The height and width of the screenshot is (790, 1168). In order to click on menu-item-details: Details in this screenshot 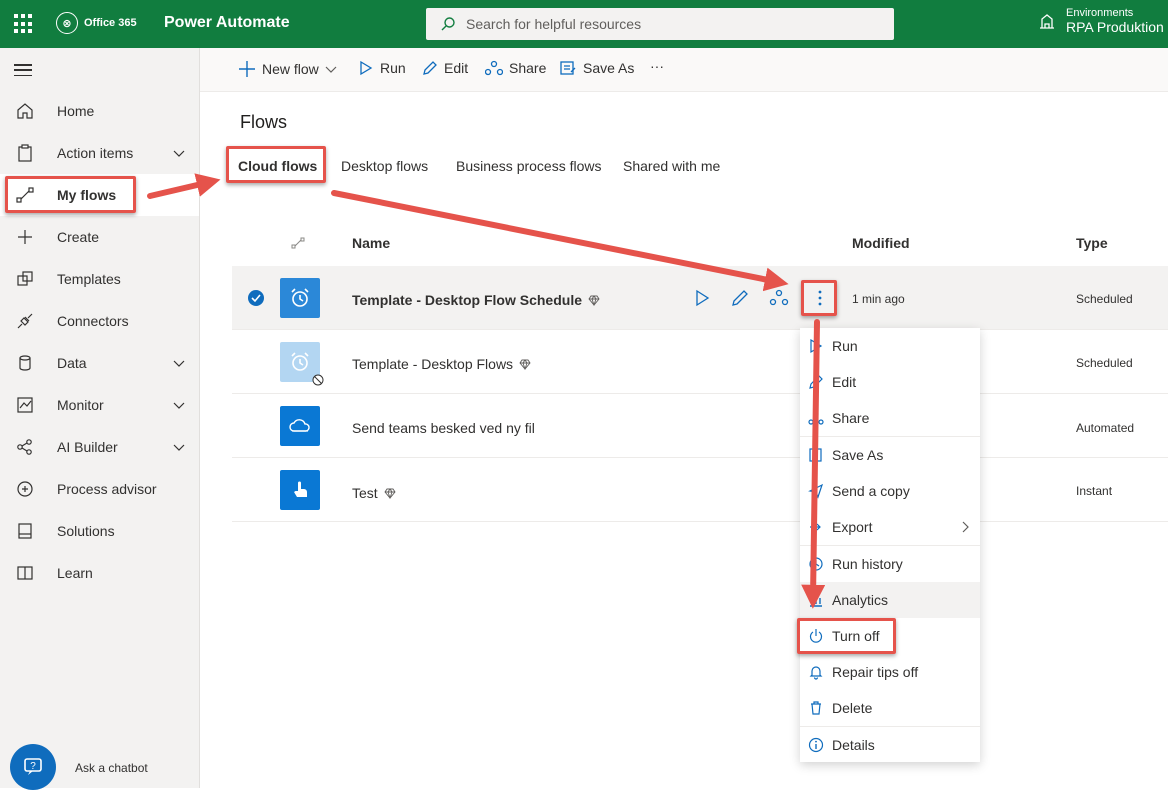, I will do `click(890, 745)`.